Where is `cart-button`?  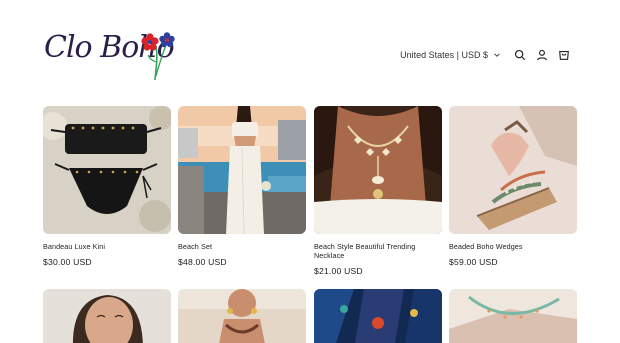
cart-button is located at coordinates (564, 55).